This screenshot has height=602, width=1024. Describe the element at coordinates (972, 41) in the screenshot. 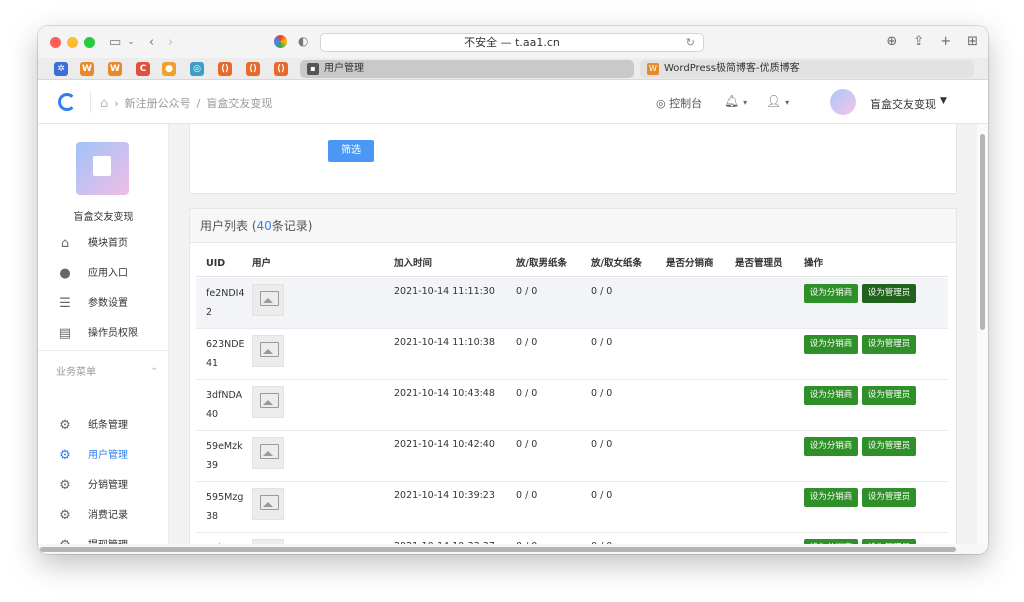

I see `tab-overview-icon: ⊞` at that location.